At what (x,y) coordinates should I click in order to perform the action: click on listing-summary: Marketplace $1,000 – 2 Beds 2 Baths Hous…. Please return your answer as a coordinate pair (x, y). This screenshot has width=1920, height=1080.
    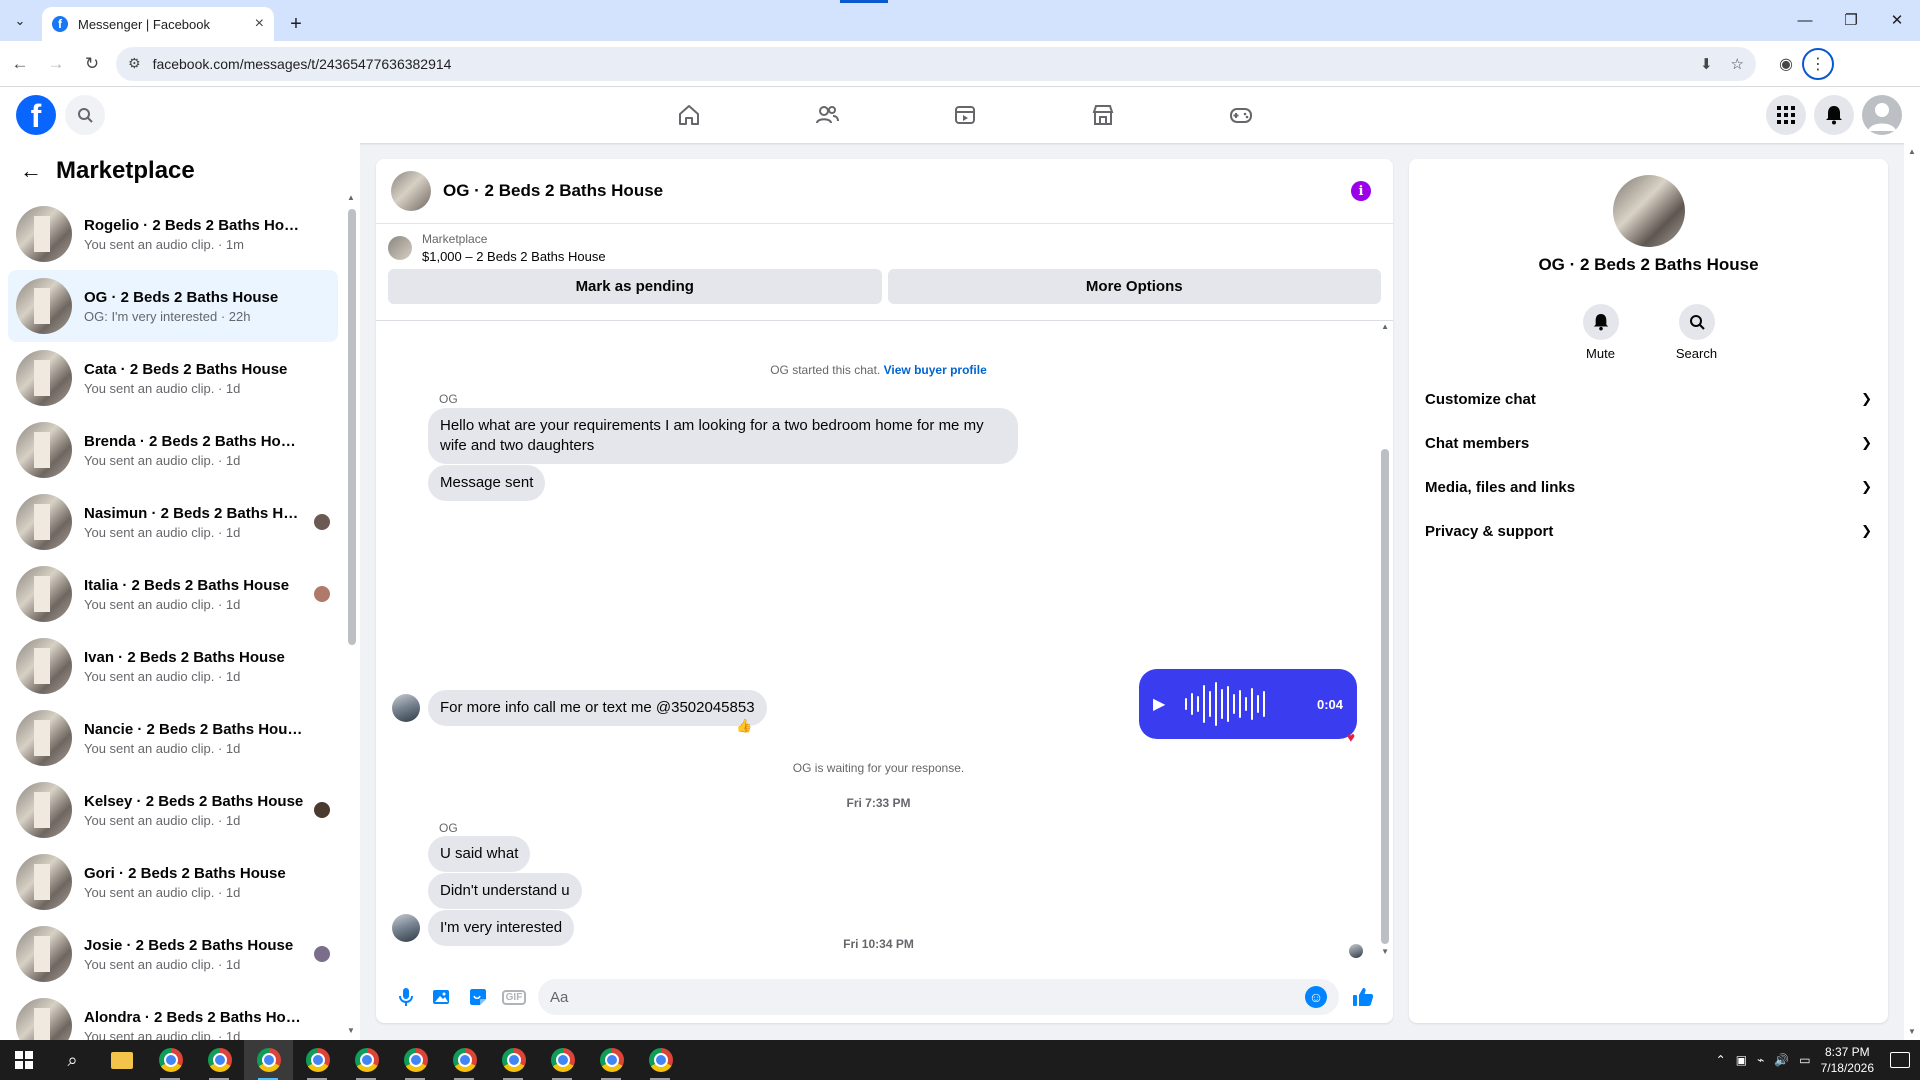
    Looking at the image, I should click on (884, 248).